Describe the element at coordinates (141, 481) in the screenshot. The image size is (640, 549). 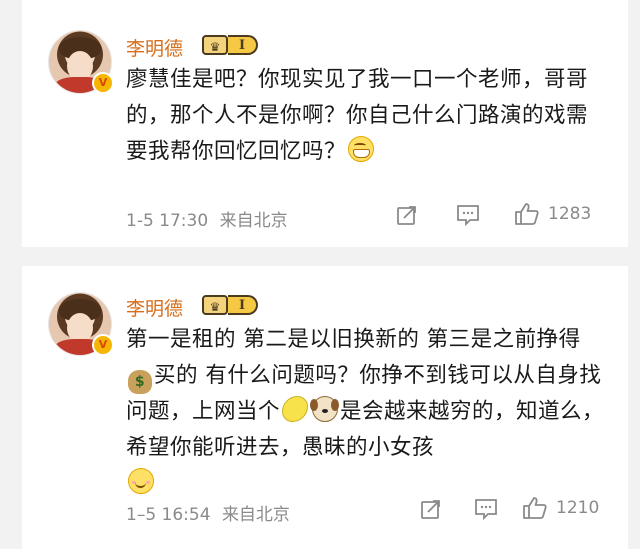
I see `smile-emoji-icon` at that location.